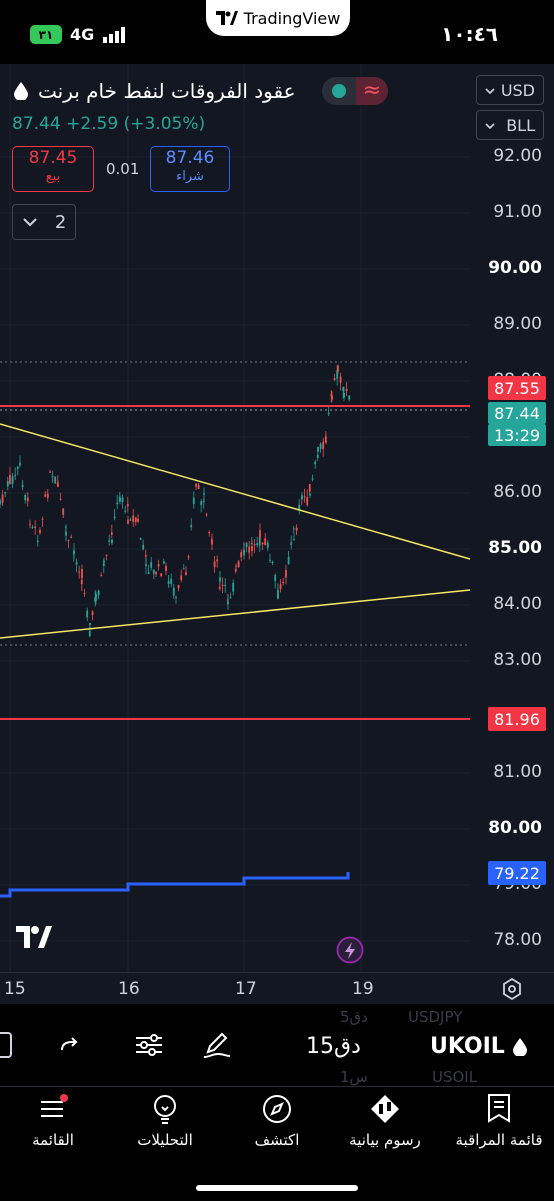 The height and width of the screenshot is (1201, 554). I want to click on spread-value: 0.01, so click(123, 169).